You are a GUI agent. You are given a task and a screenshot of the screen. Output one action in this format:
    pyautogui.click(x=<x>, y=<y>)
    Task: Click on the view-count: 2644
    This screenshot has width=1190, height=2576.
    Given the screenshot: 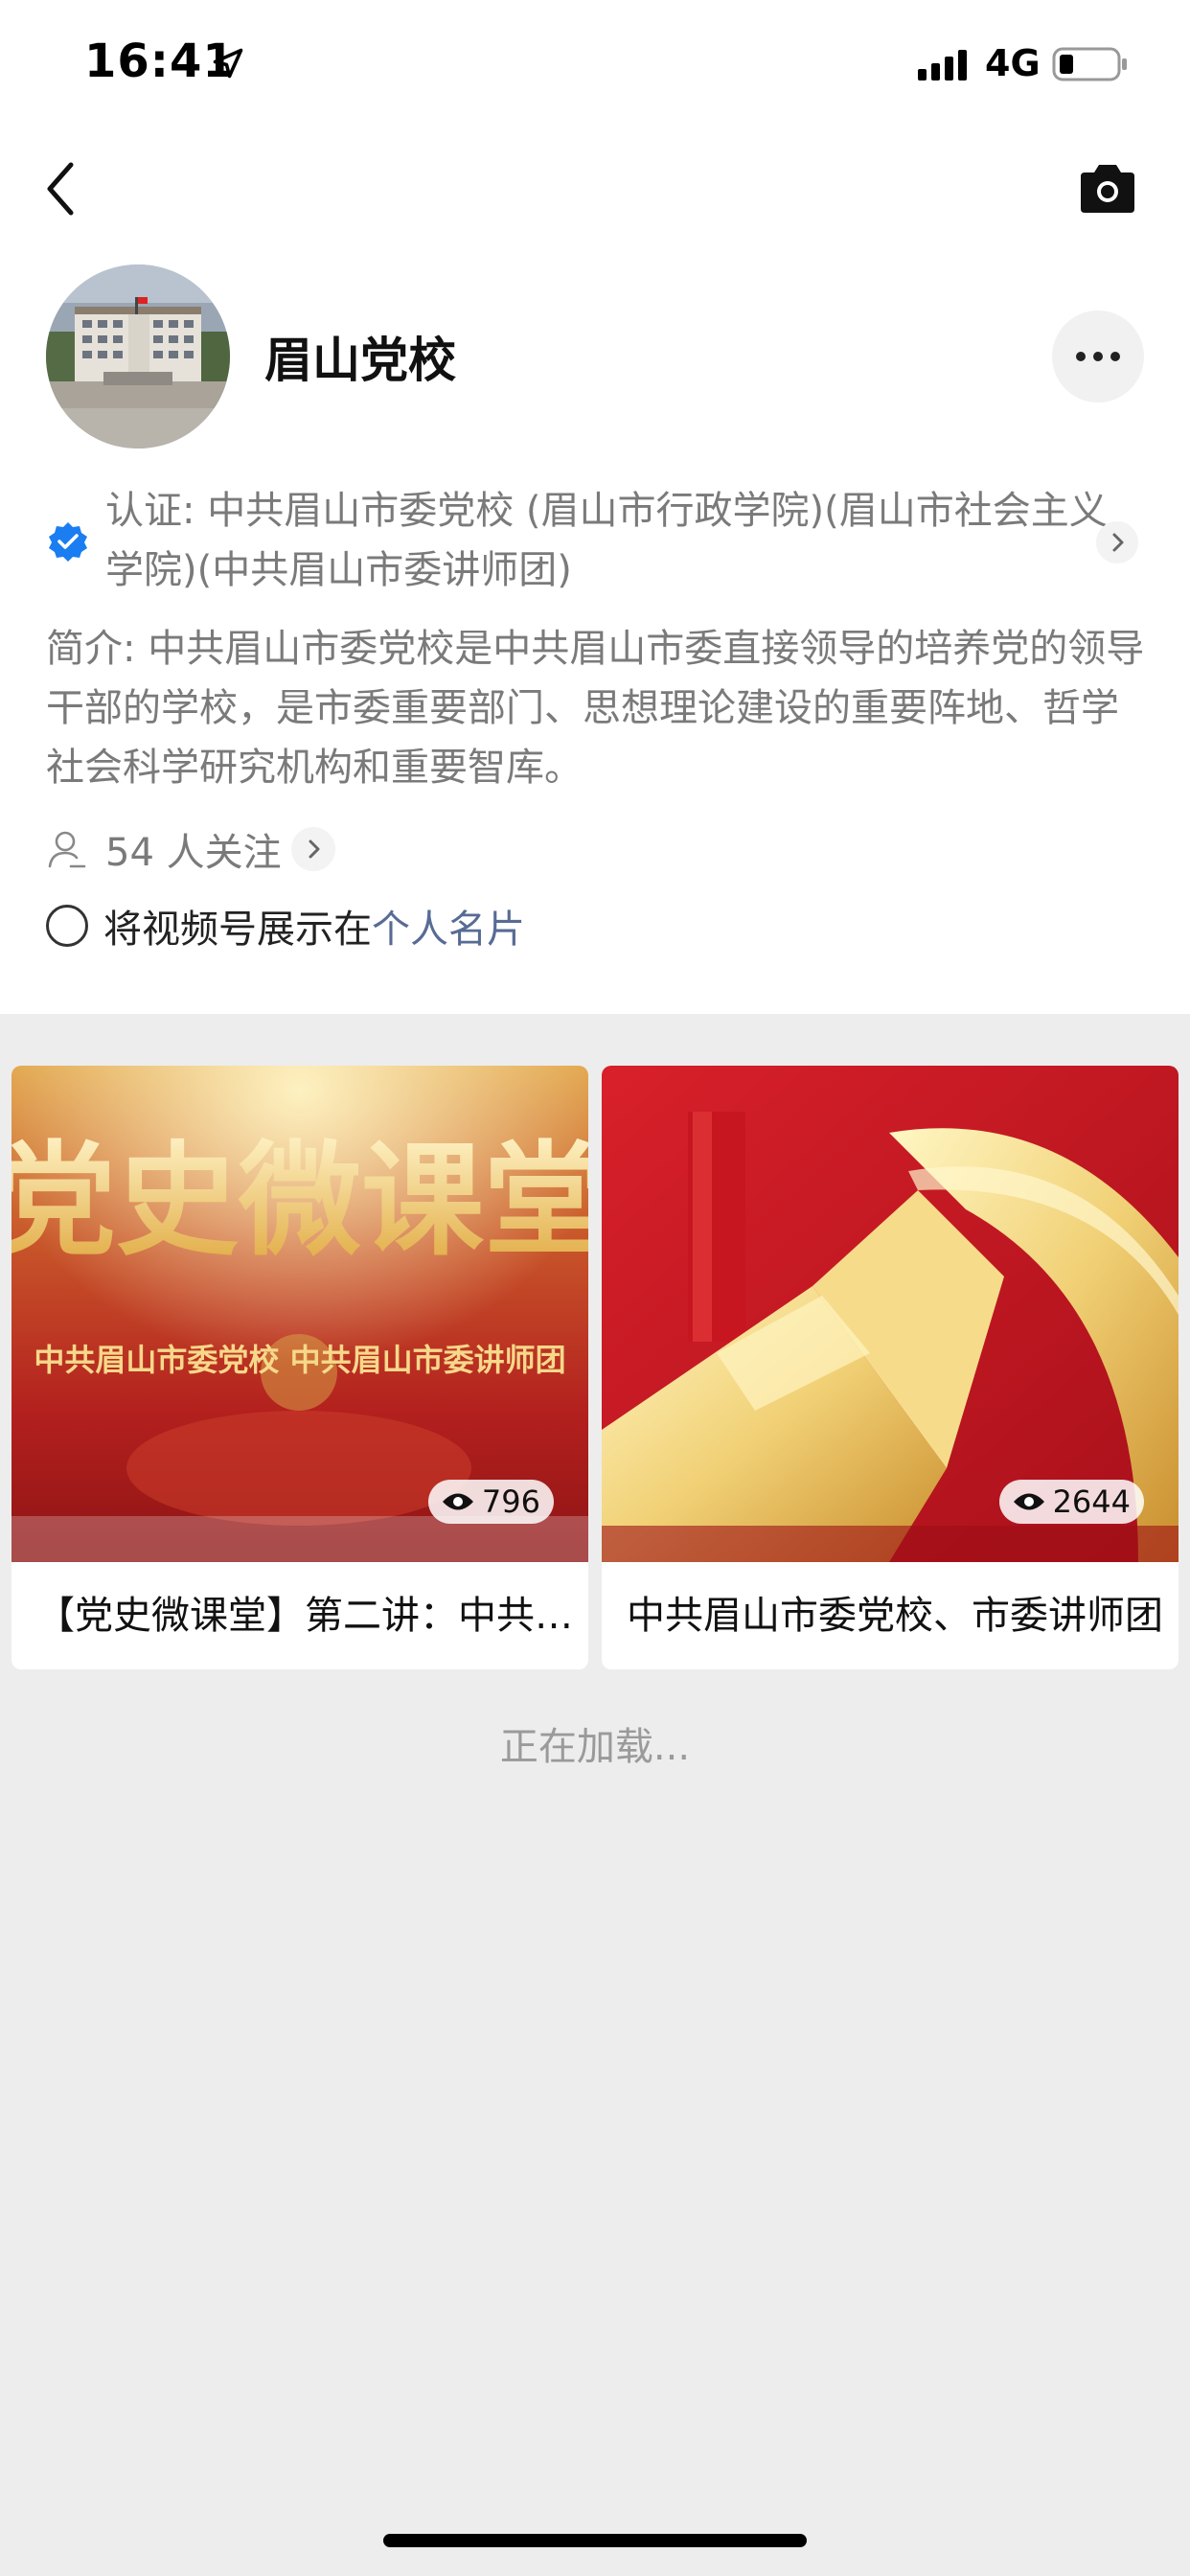 What is the action you would take?
    pyautogui.click(x=1092, y=1502)
    